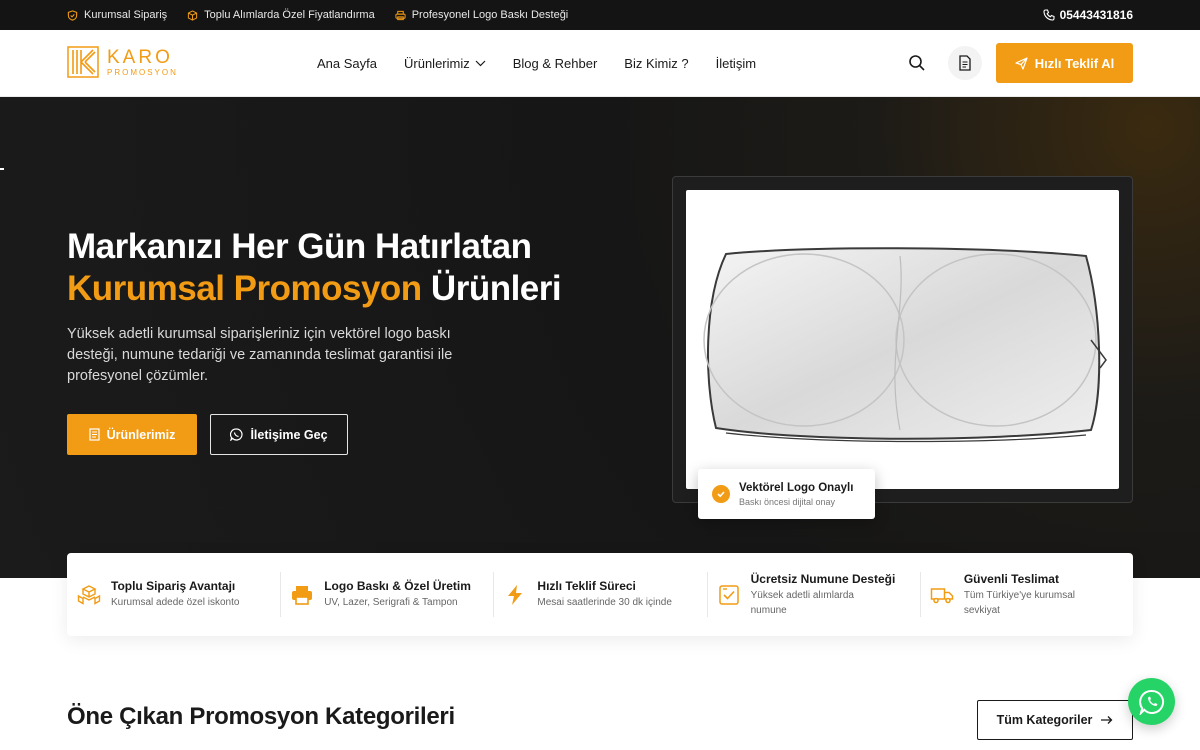 The width and height of the screenshot is (1200, 750). I want to click on quick-quote-label: Hızlı Teklif Al, so click(1074, 63).